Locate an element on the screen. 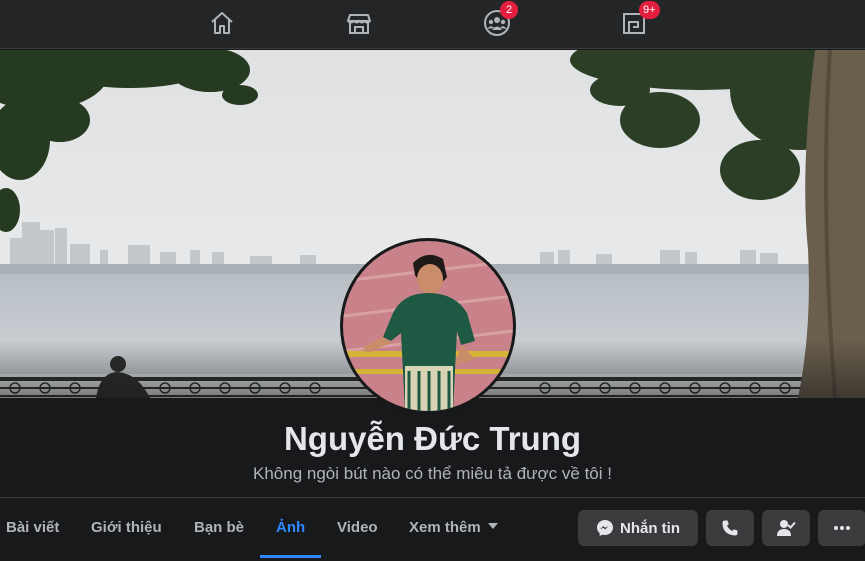 This screenshot has width=865, height=561. friend-status-button is located at coordinates (786, 528).